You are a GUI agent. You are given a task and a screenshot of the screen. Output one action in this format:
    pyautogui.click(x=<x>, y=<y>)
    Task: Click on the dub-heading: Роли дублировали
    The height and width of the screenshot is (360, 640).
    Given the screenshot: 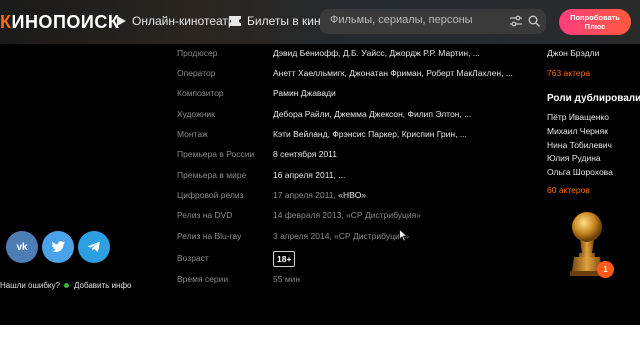 What is the action you would take?
    pyautogui.click(x=593, y=98)
    